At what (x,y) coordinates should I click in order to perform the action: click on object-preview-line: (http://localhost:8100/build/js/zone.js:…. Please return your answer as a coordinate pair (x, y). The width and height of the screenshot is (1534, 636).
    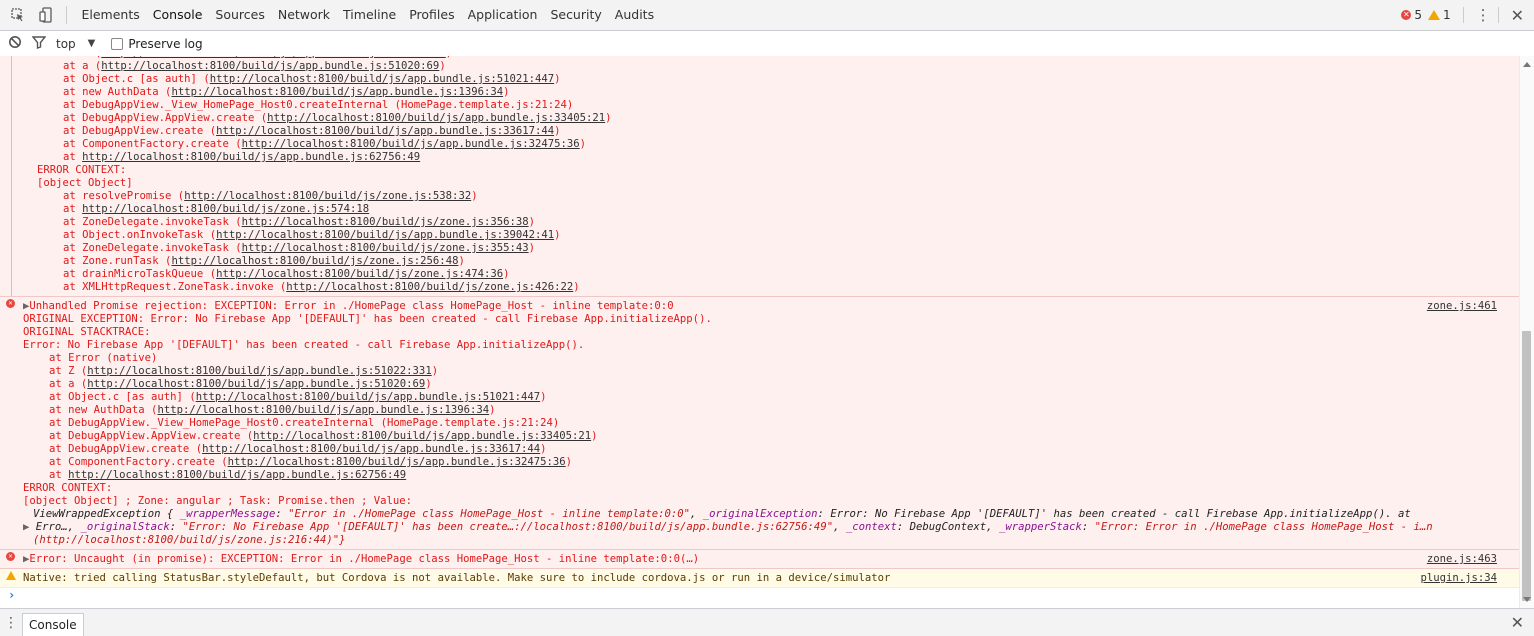
    Looking at the image, I should click on (189, 540).